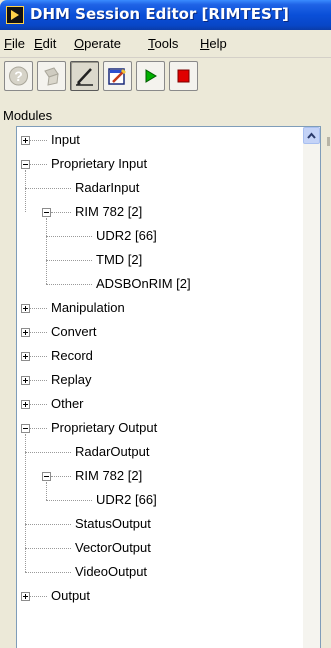  I want to click on menu-file: File, so click(14, 43).